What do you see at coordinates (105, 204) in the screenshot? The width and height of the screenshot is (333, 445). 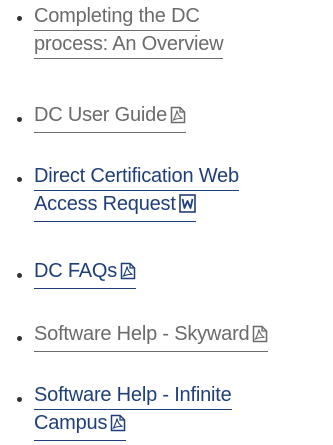 I see `link-text: Access Request` at bounding box center [105, 204].